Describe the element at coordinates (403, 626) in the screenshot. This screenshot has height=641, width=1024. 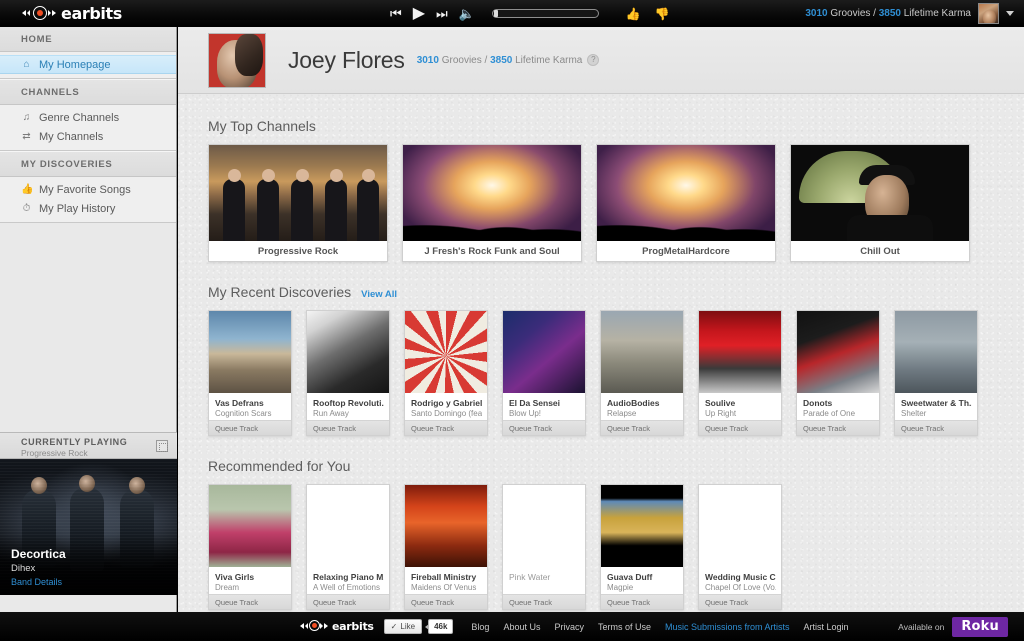
I see `like-button: ✓ Like` at that location.